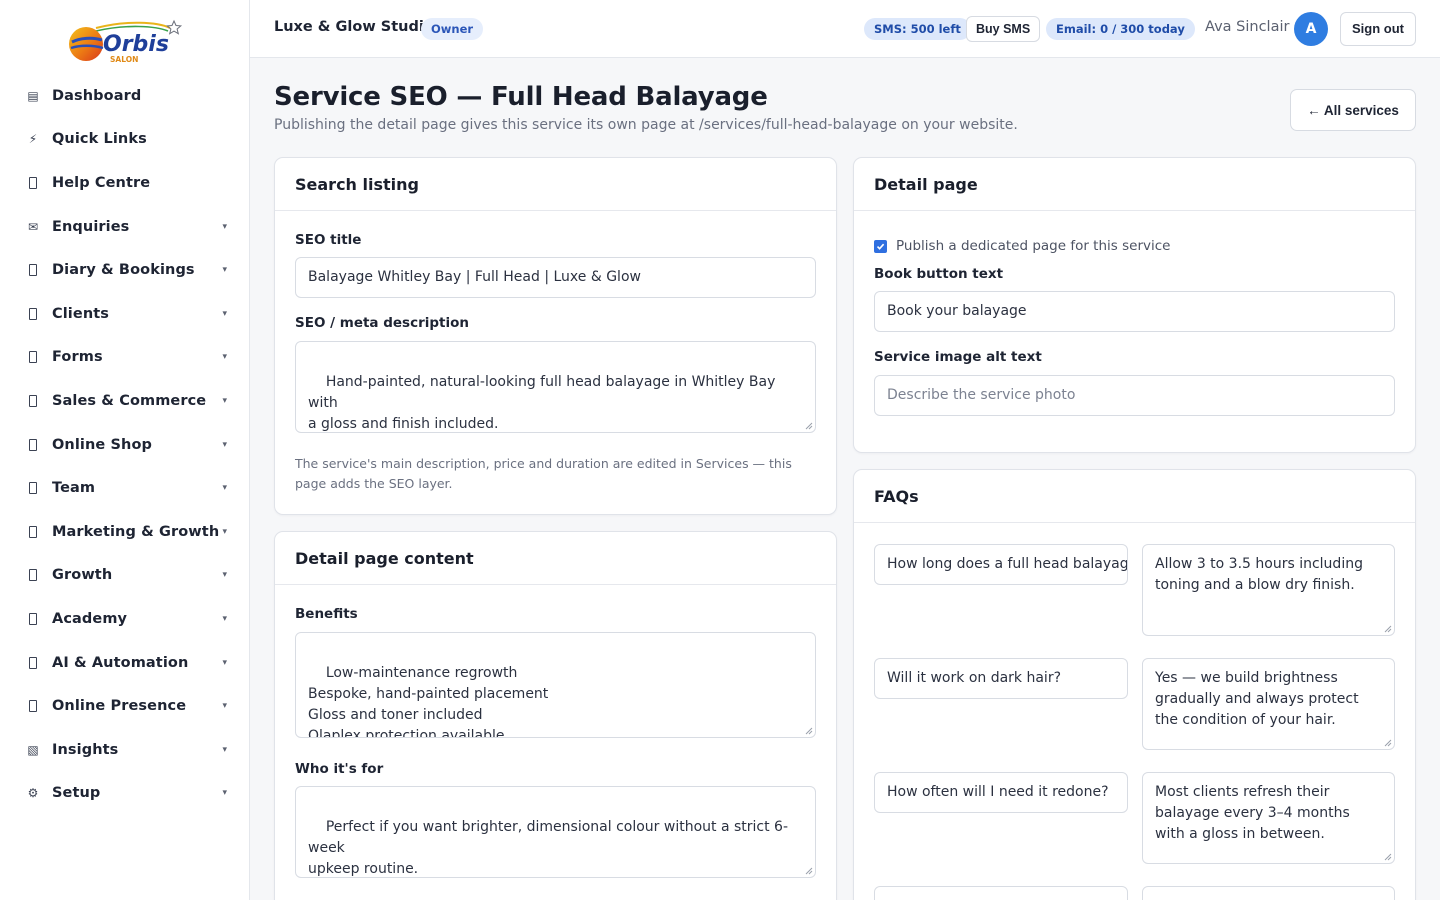 The width and height of the screenshot is (1440, 900). What do you see at coordinates (1134, 311) in the screenshot?
I see `book-button-text-input: Book your balayage` at bounding box center [1134, 311].